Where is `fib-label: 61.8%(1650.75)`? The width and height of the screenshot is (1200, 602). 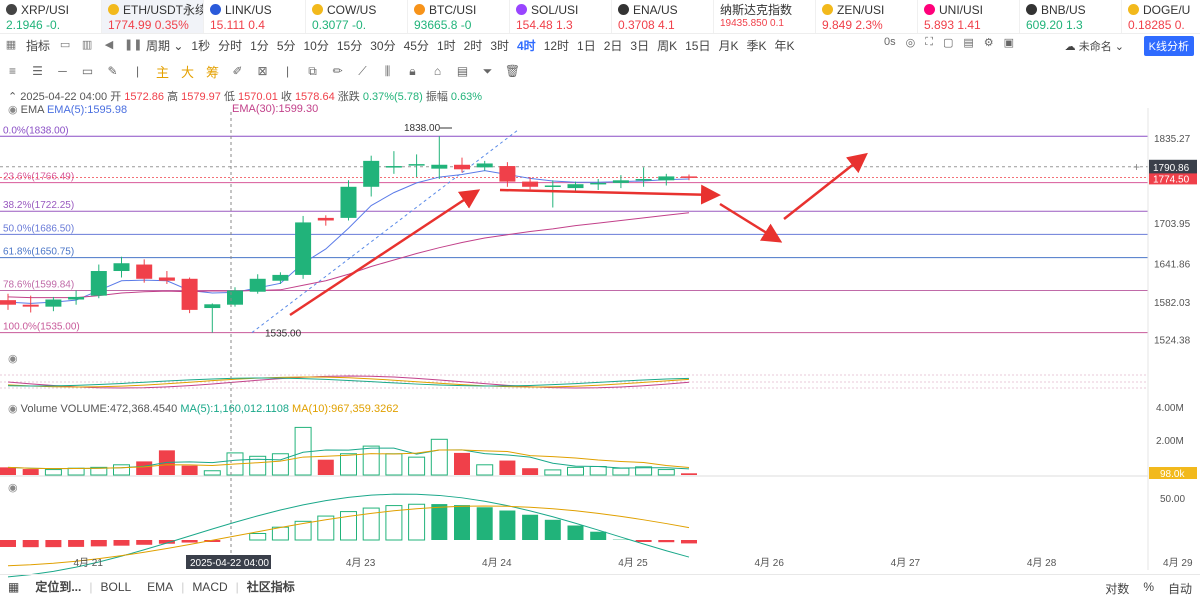
fib-label: 61.8%(1650.75) is located at coordinates (38, 252).